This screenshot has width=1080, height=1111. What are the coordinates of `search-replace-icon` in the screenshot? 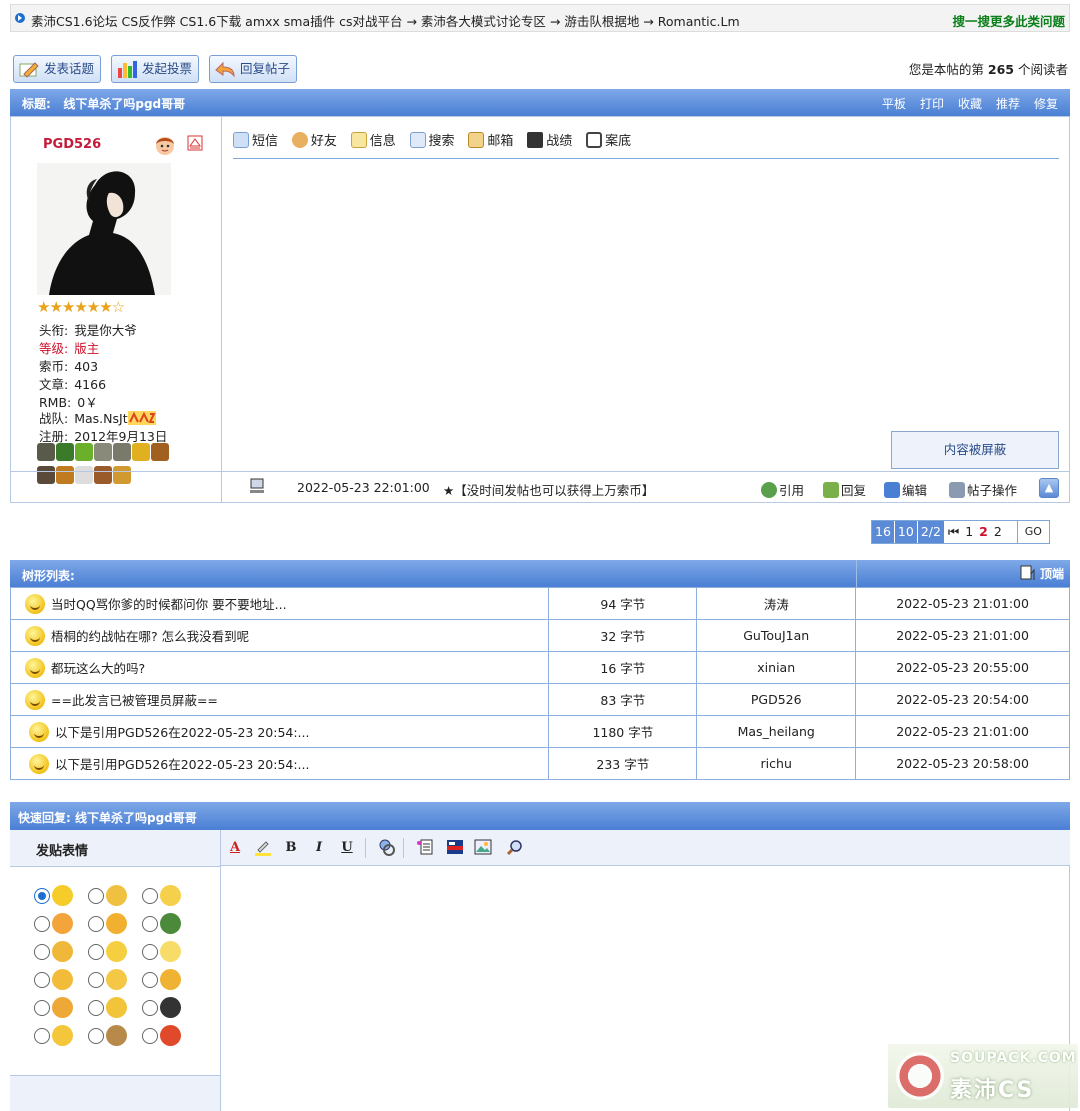 It's located at (515, 848).